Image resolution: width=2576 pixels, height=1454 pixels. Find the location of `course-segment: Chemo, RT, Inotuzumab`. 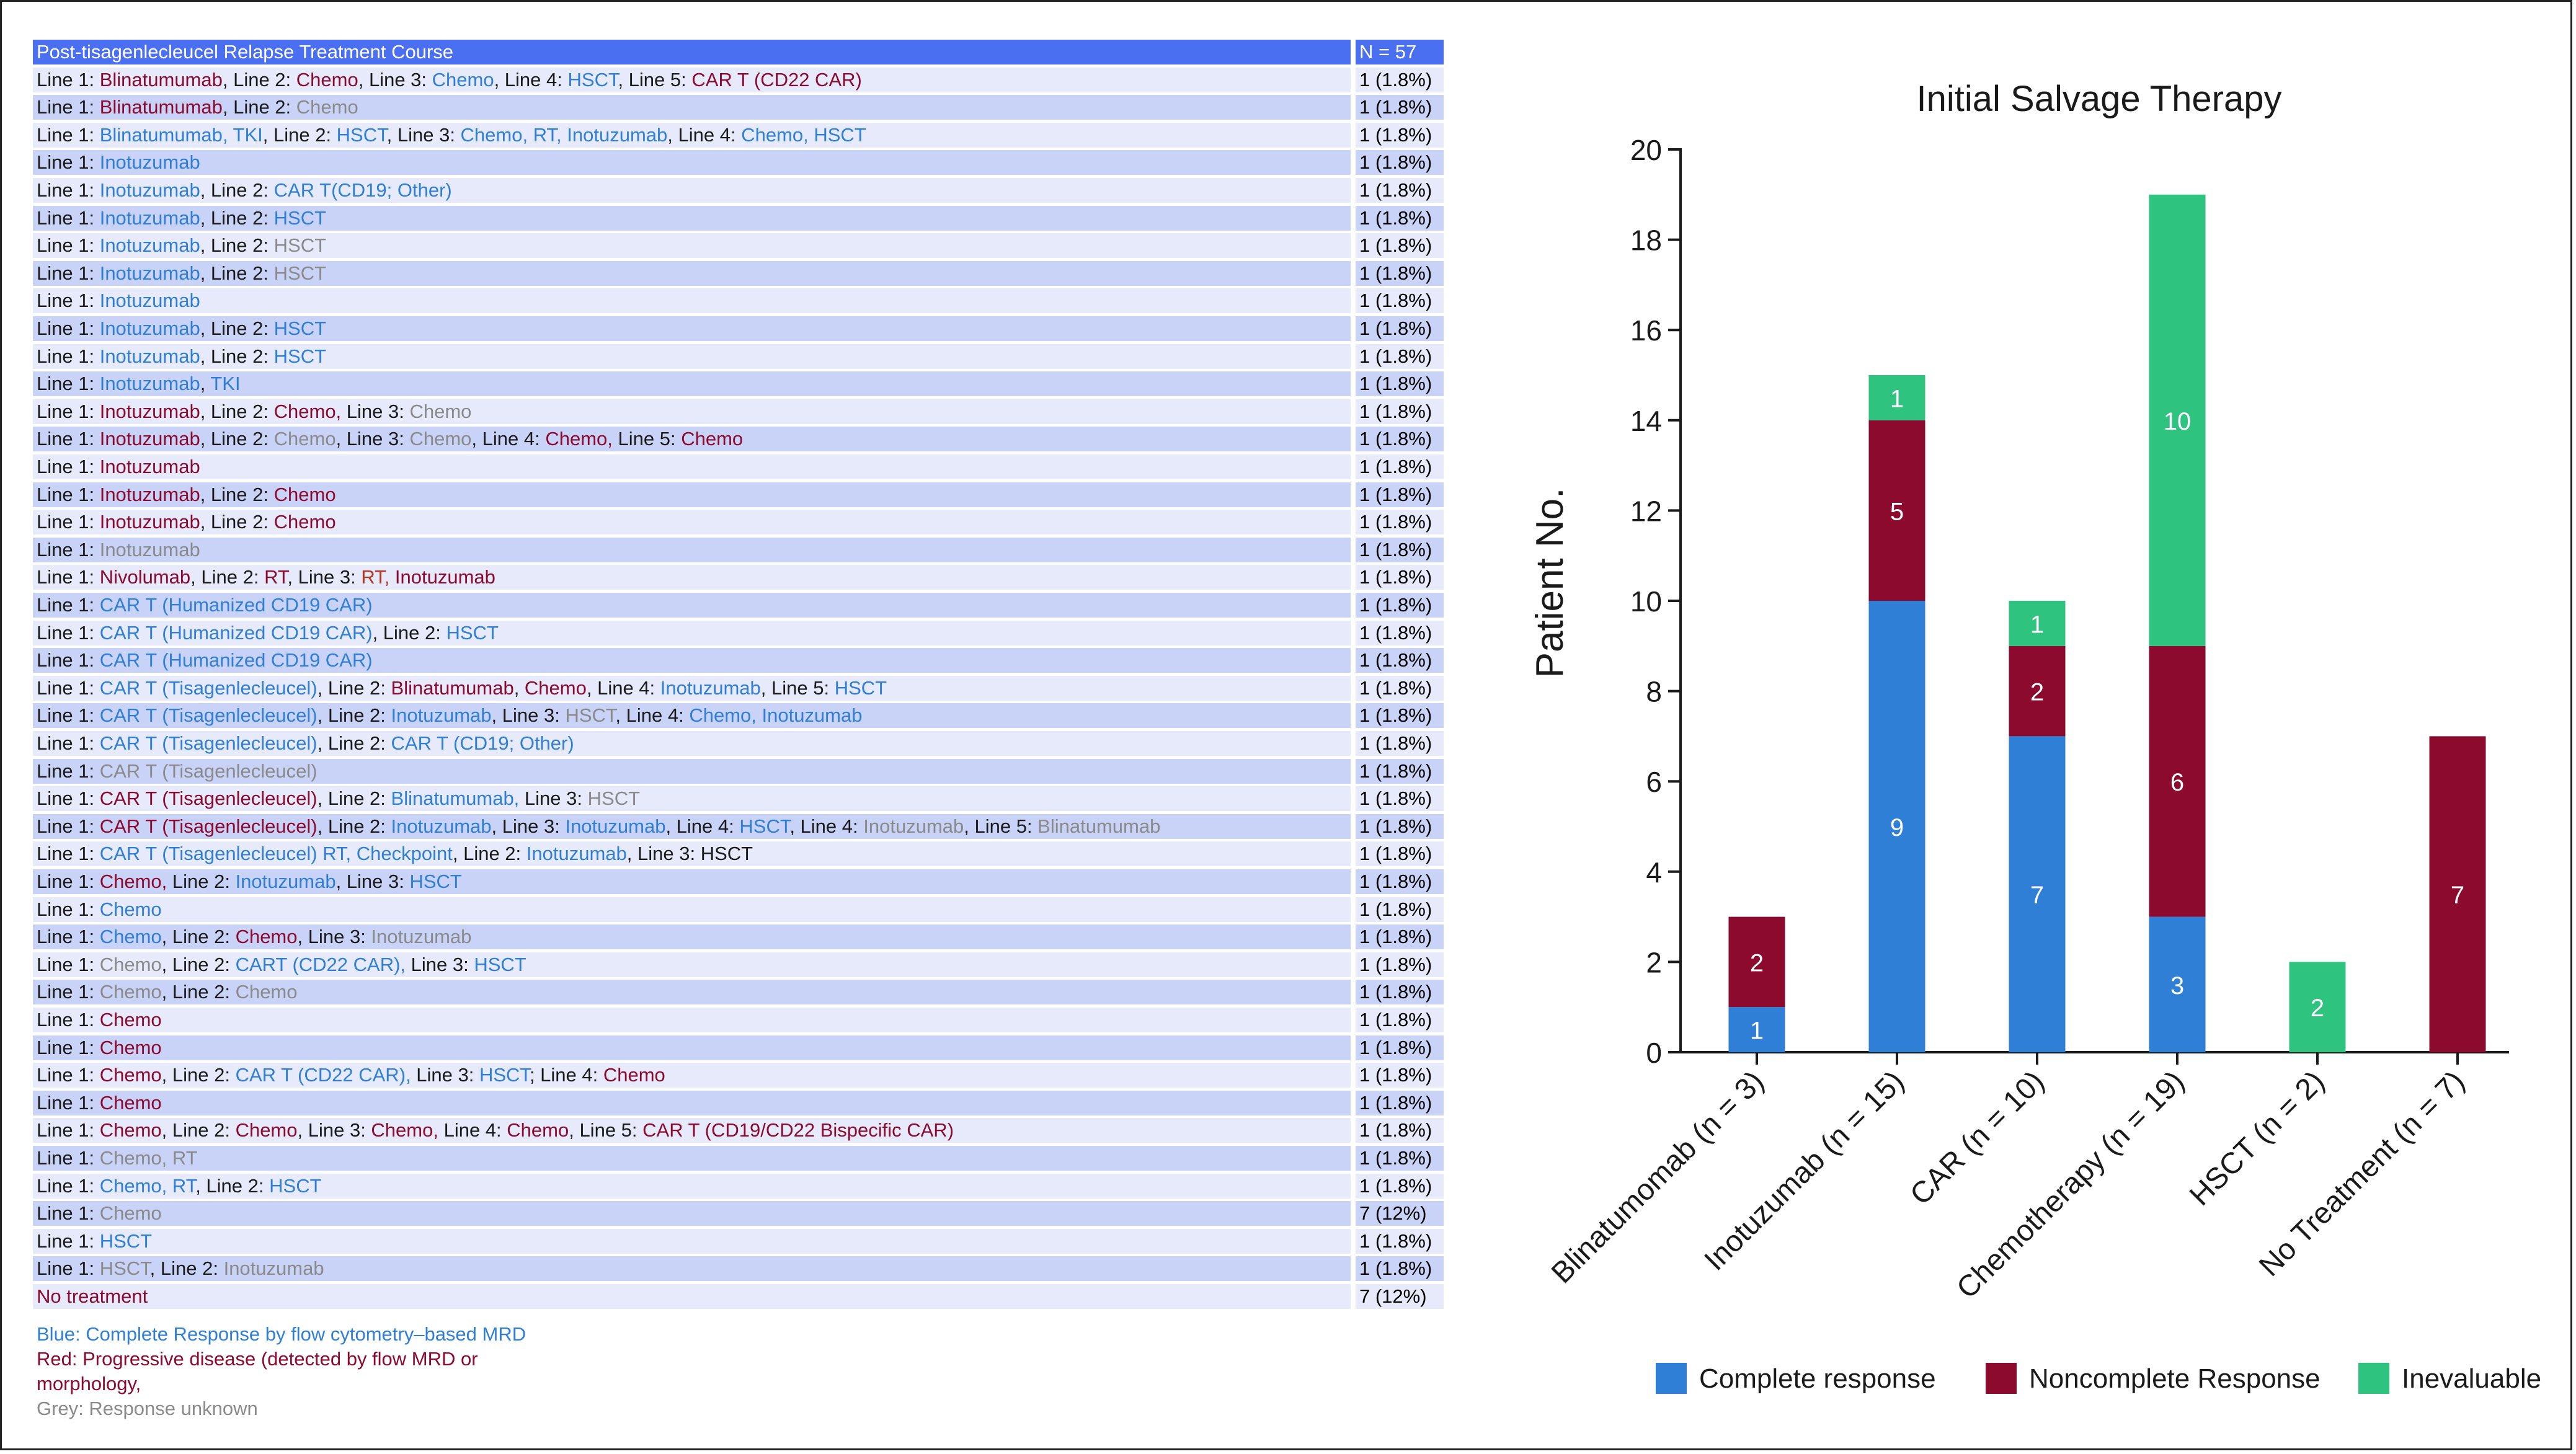

course-segment: Chemo, RT, Inotuzumab is located at coordinates (564, 134).